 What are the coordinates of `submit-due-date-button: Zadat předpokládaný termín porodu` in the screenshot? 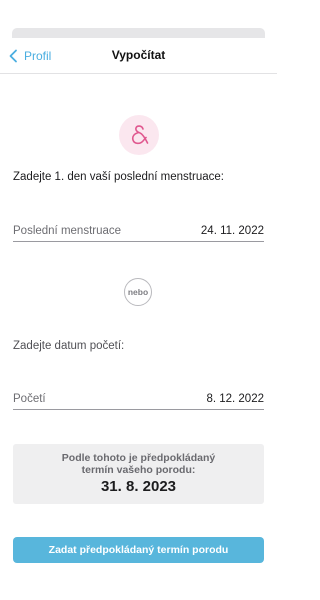 It's located at (138, 550).